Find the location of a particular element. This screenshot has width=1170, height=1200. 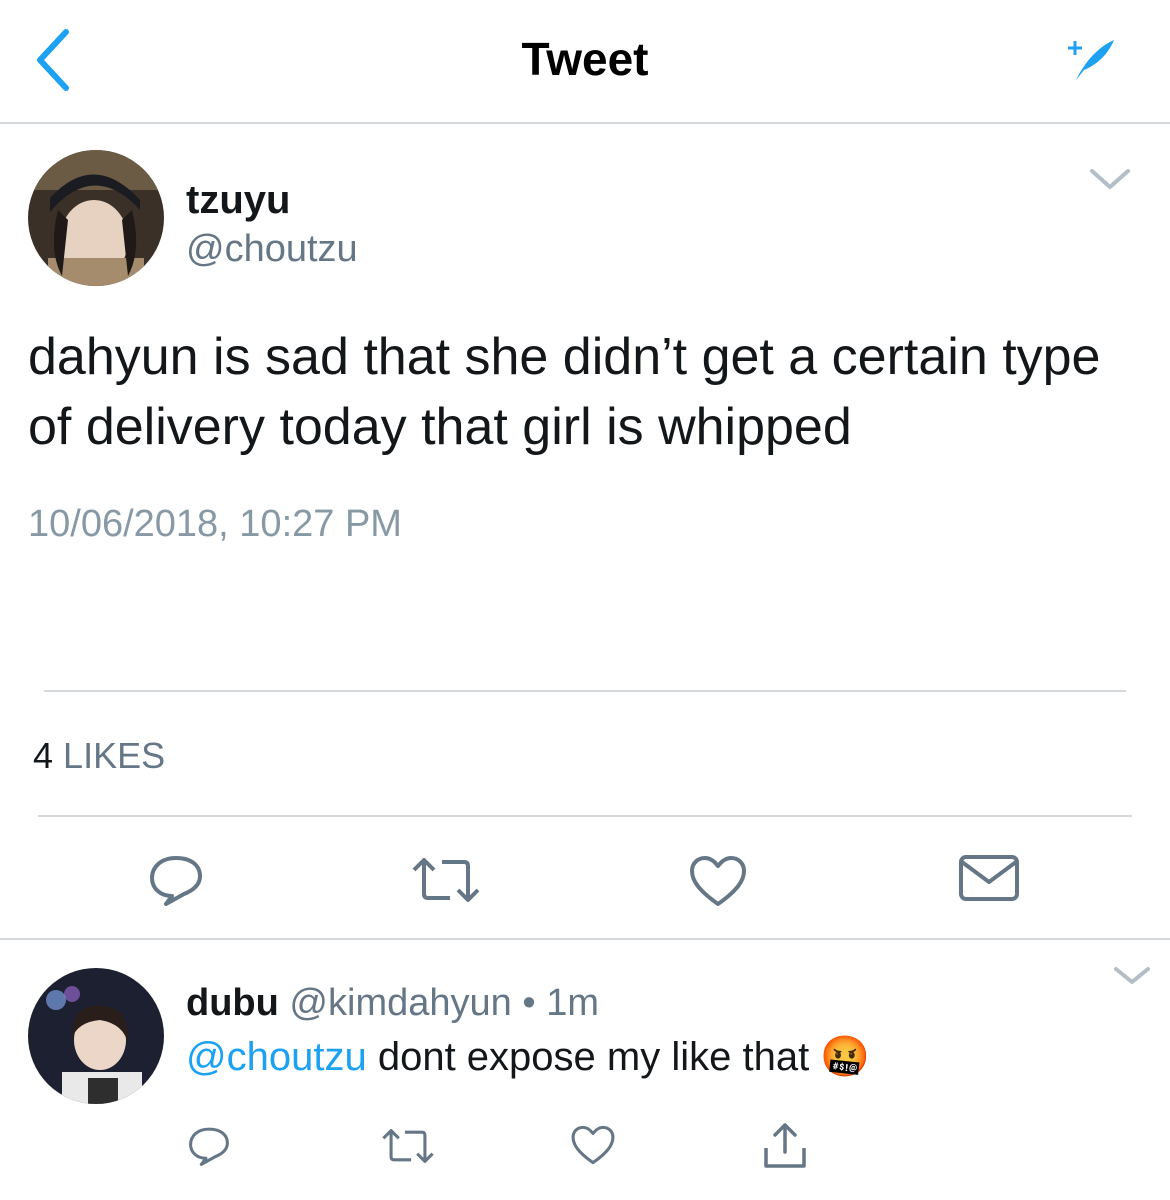

reply-icon is located at coordinates (176, 880).